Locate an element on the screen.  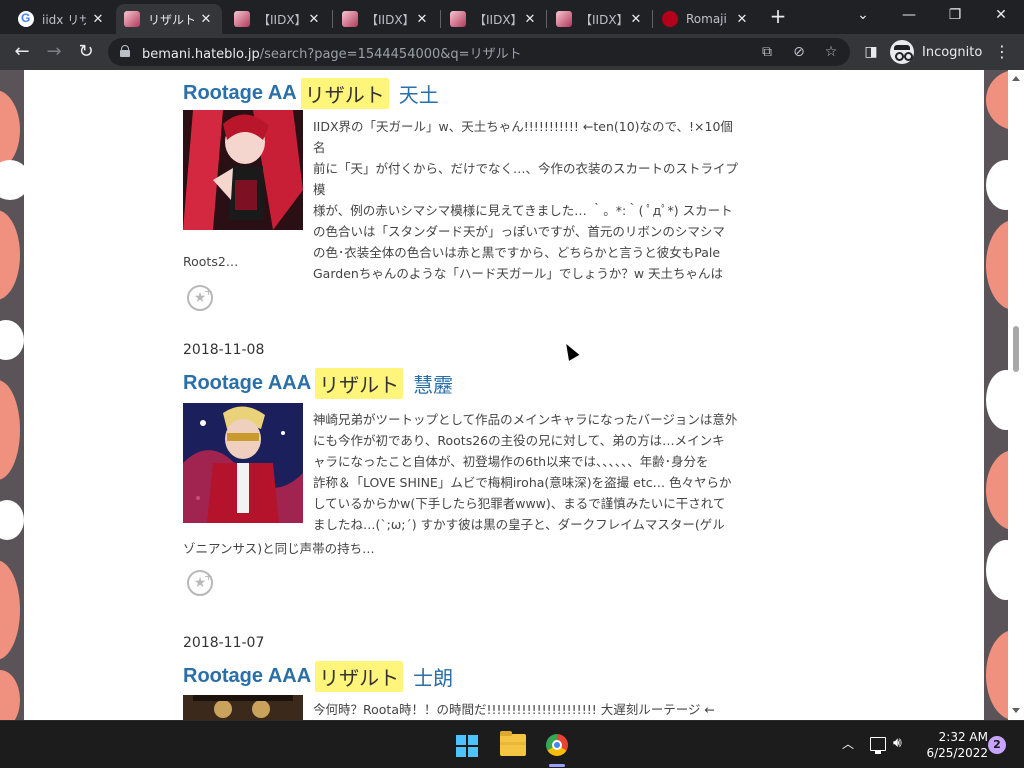
minimize-button: — is located at coordinates (909, 17).